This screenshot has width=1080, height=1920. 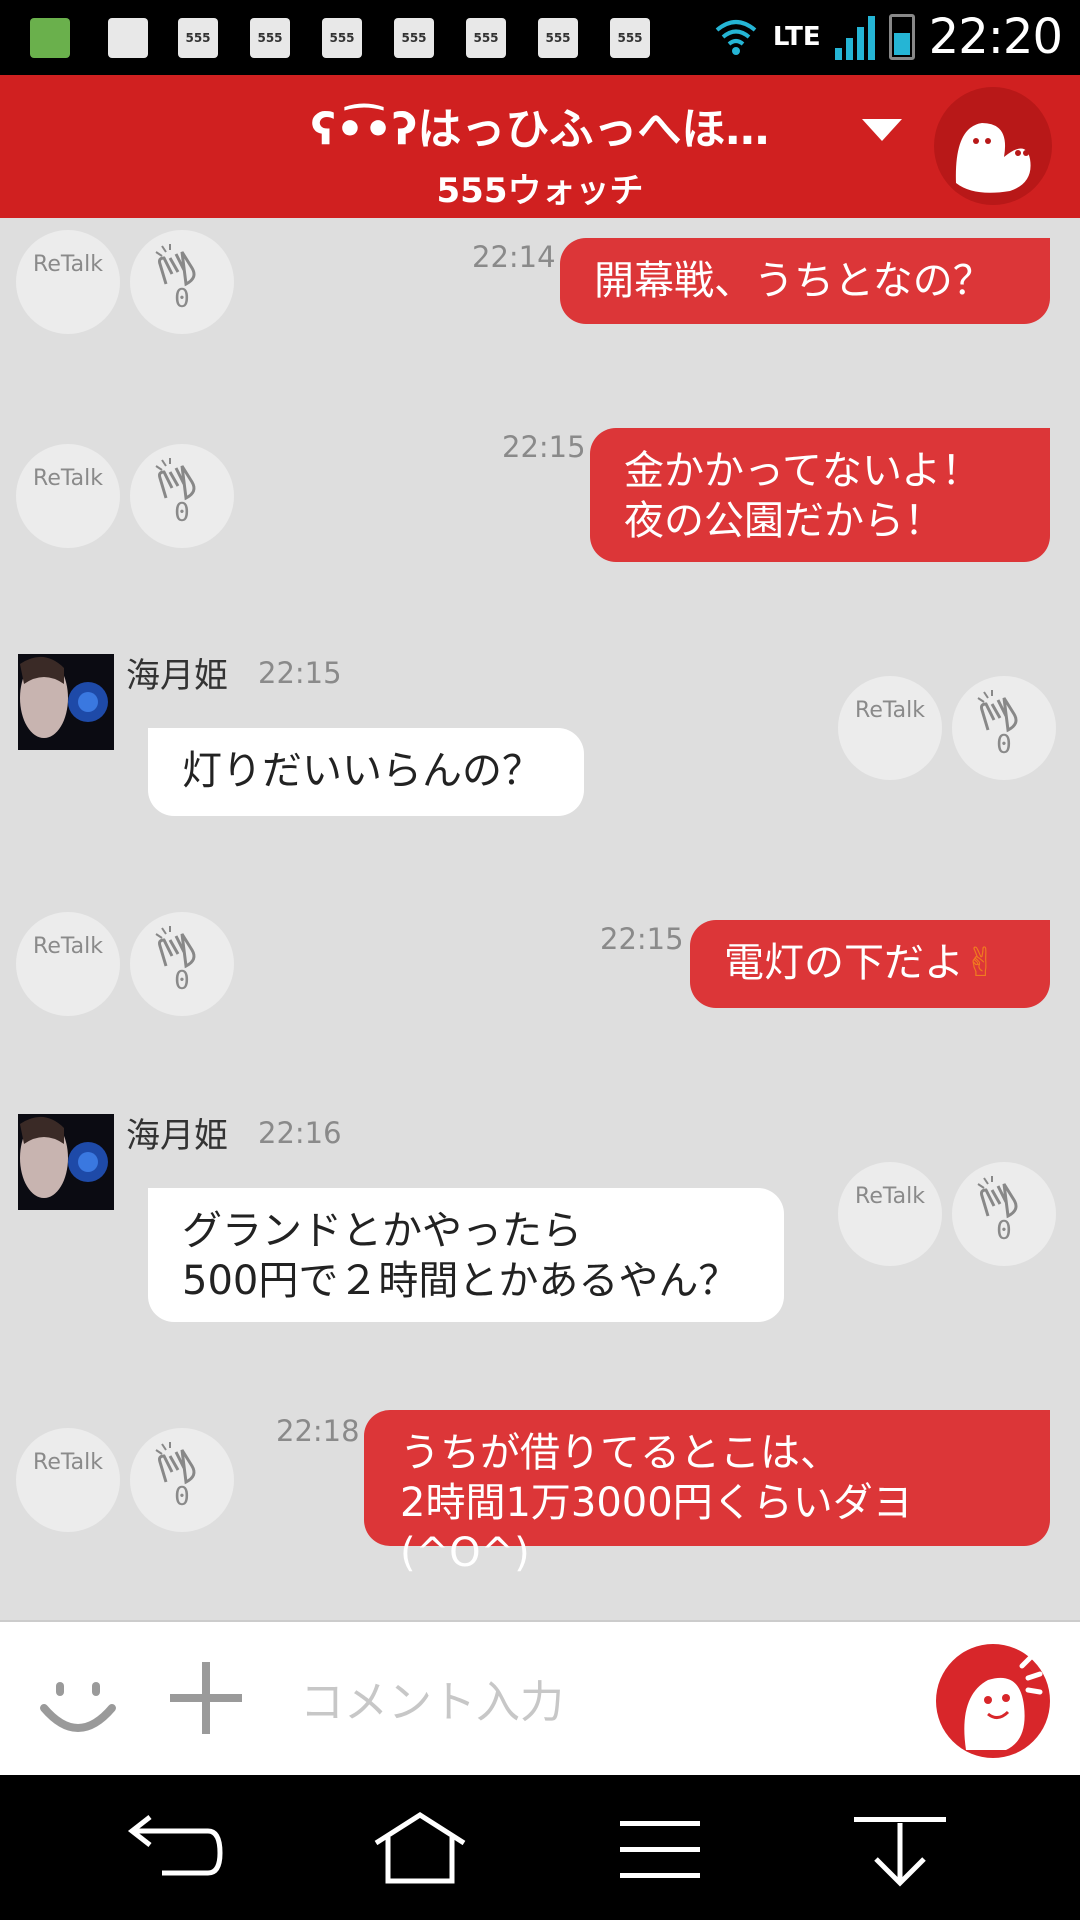 What do you see at coordinates (656, 1528) in the screenshot?
I see `message-text: 2時間1万3000円くらいダヨ(^O^)` at bounding box center [656, 1528].